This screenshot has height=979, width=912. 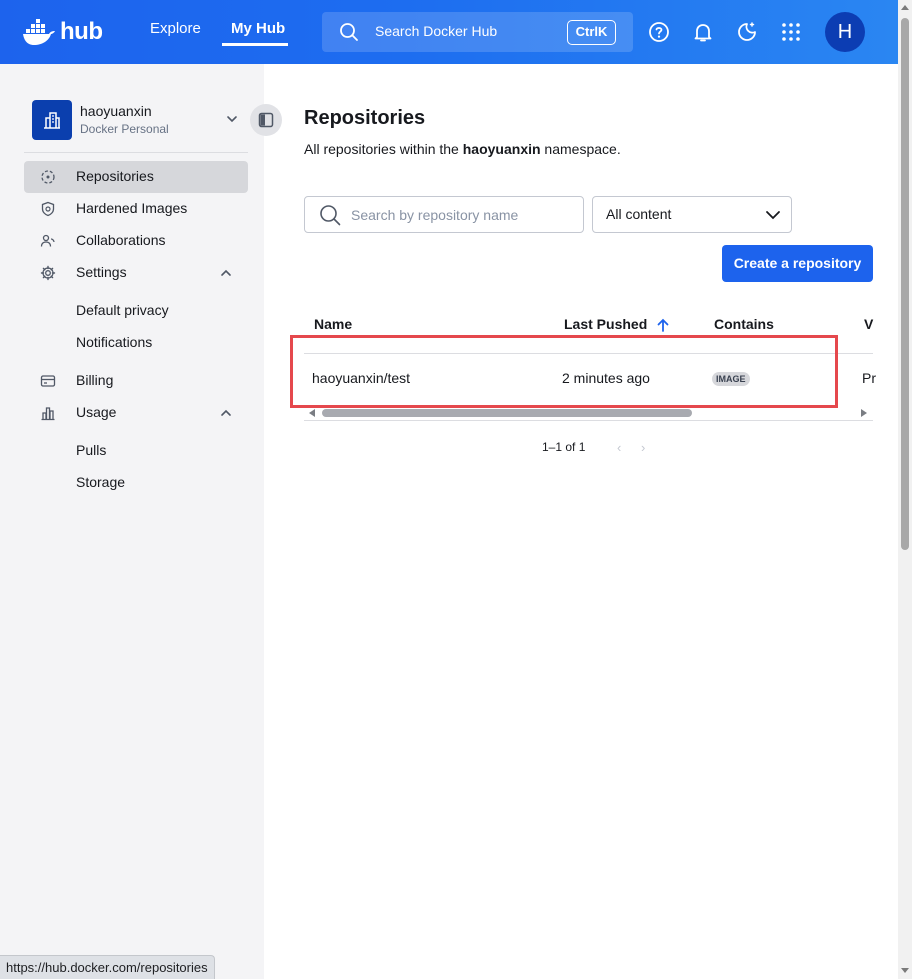 I want to click on sidebar-item-billing: Billing, so click(x=136, y=381).